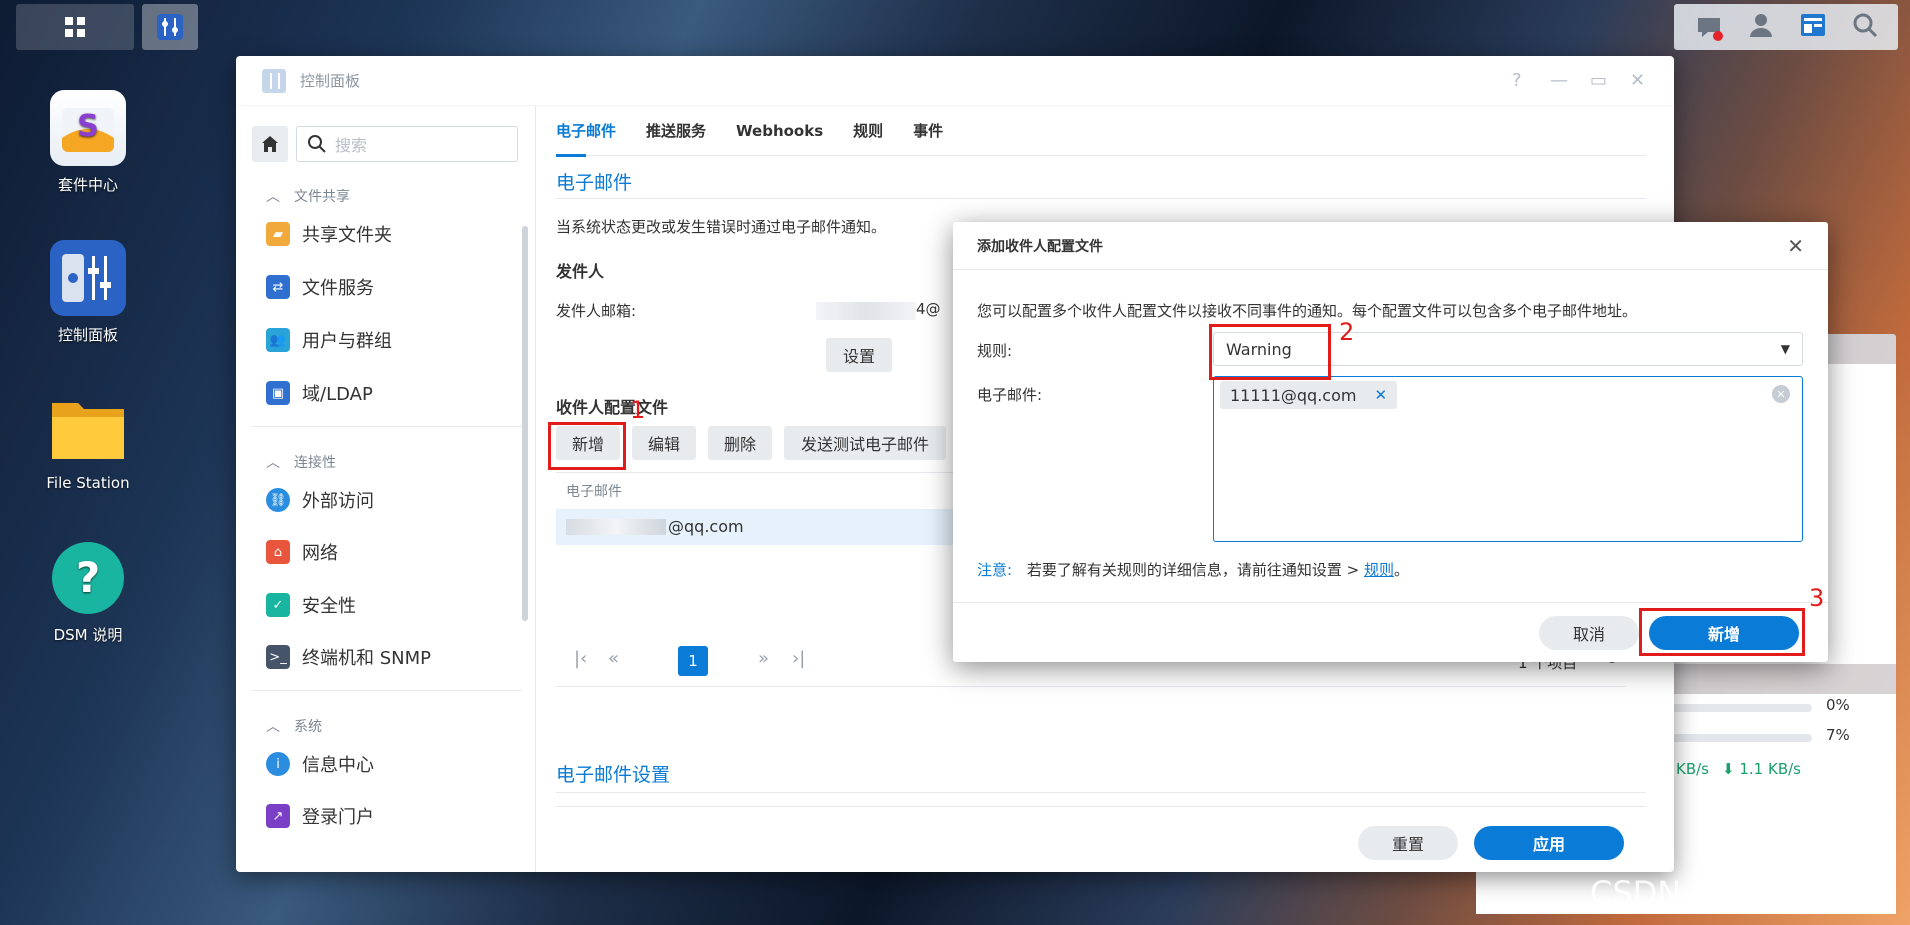 The image size is (1910, 925). I want to click on cancel-button: 取消, so click(1589, 633).